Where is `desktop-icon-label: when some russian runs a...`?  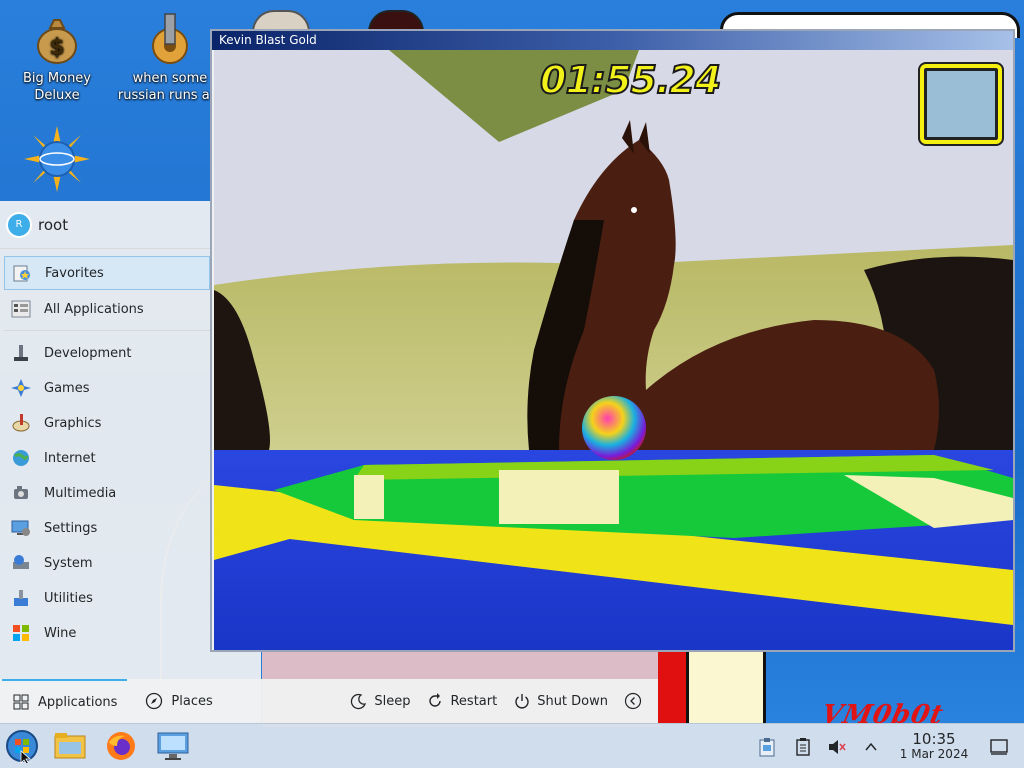
desktop-icon-label: when some russian runs a... is located at coordinates (170, 87).